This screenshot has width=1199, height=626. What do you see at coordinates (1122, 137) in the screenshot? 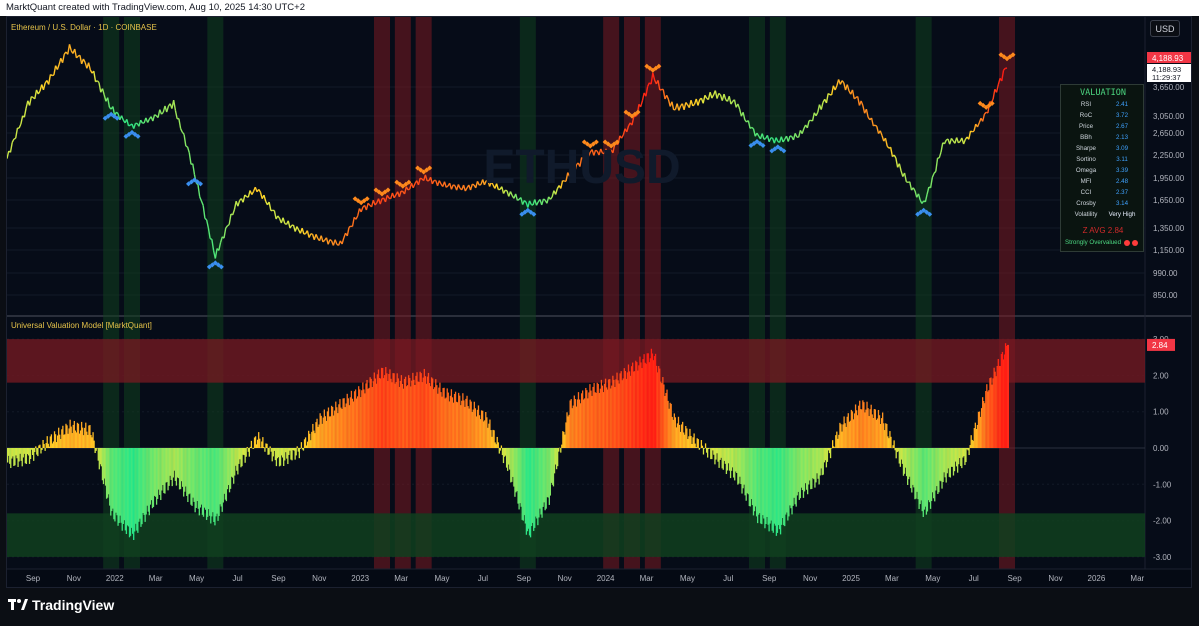
I see `metric-value: 2.13` at bounding box center [1122, 137].